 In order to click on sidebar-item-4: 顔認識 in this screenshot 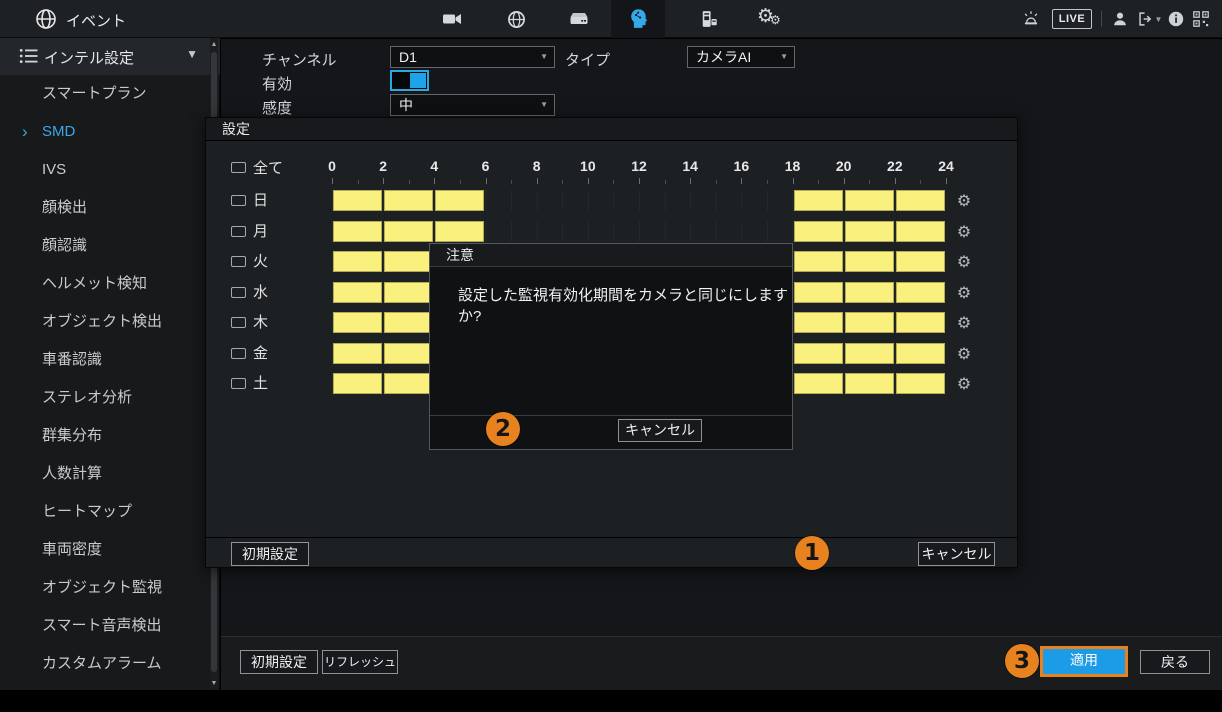, I will do `click(106, 246)`.